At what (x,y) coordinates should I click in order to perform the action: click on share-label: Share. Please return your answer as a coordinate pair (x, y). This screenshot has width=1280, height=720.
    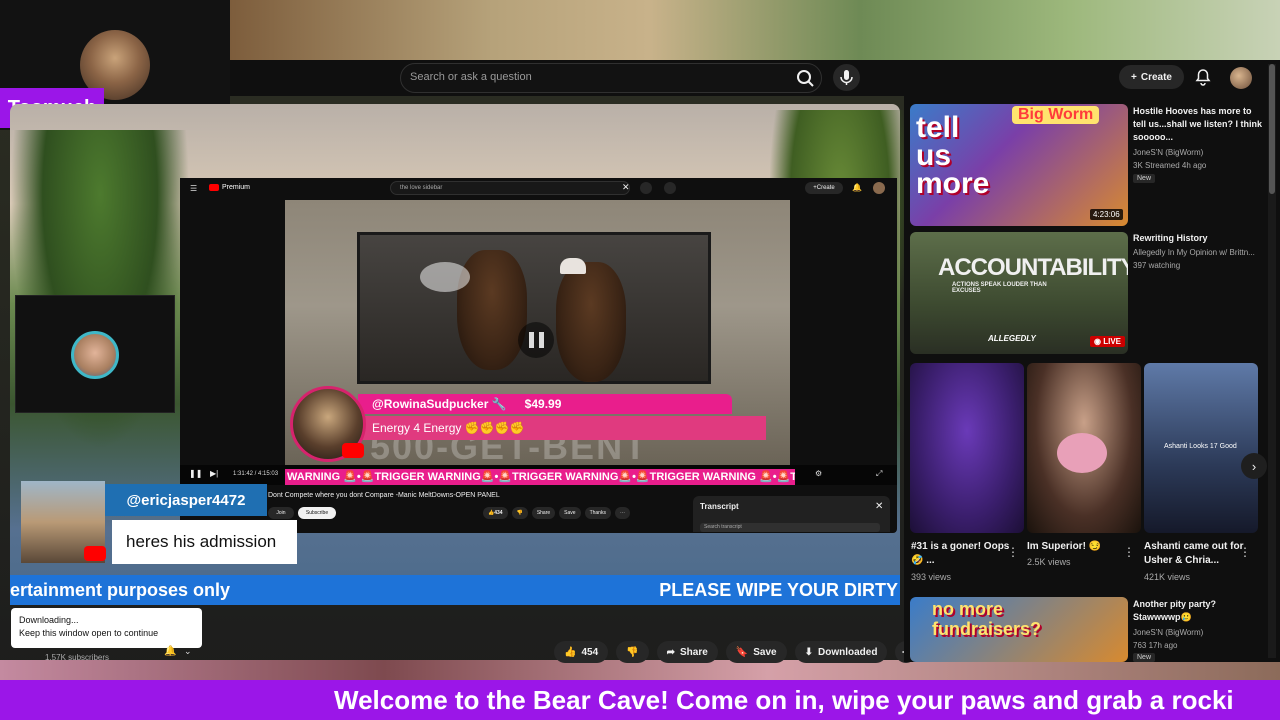
    Looking at the image, I should click on (693, 652).